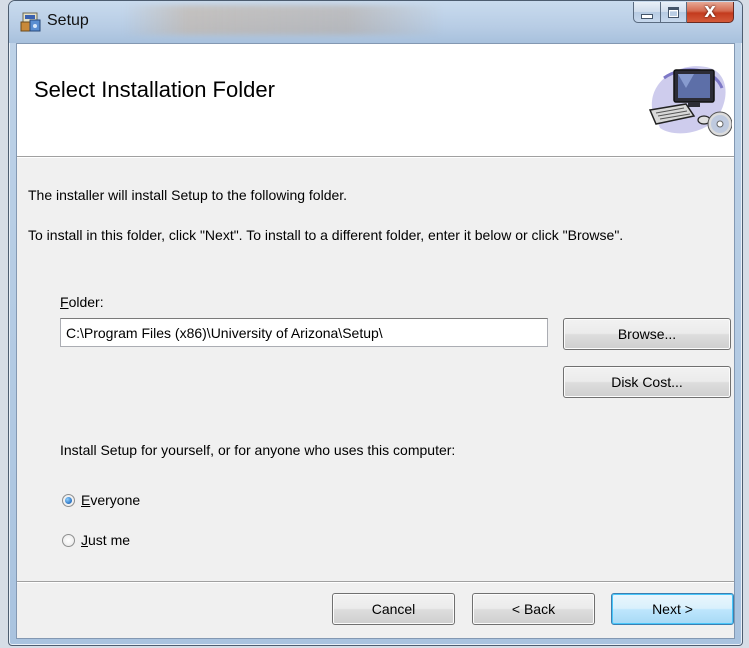 The width and height of the screenshot is (749, 648). What do you see at coordinates (68, 20) in the screenshot?
I see `window-title: Setup` at bounding box center [68, 20].